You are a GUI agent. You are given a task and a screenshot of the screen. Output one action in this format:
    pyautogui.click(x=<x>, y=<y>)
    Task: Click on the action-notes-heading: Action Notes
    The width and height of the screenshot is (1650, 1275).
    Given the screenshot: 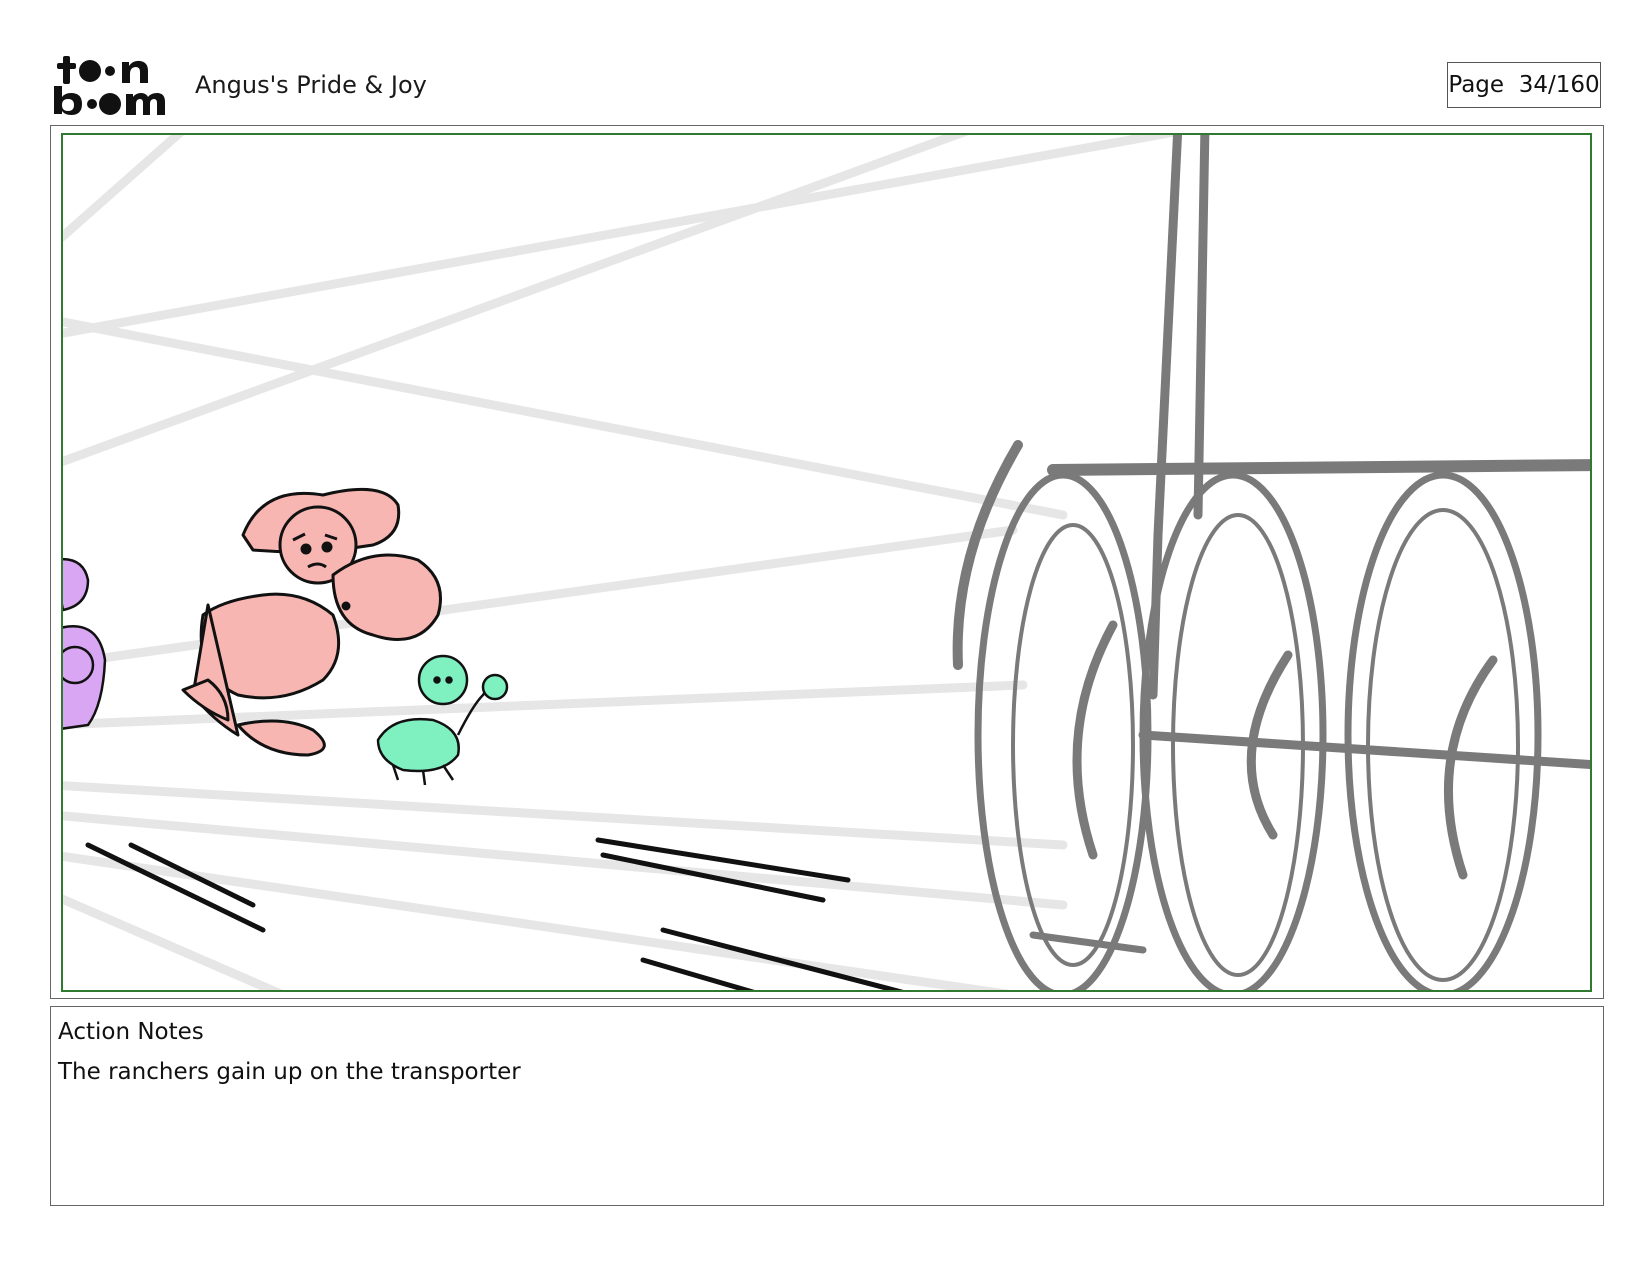 What is the action you would take?
    pyautogui.click(x=131, y=1032)
    